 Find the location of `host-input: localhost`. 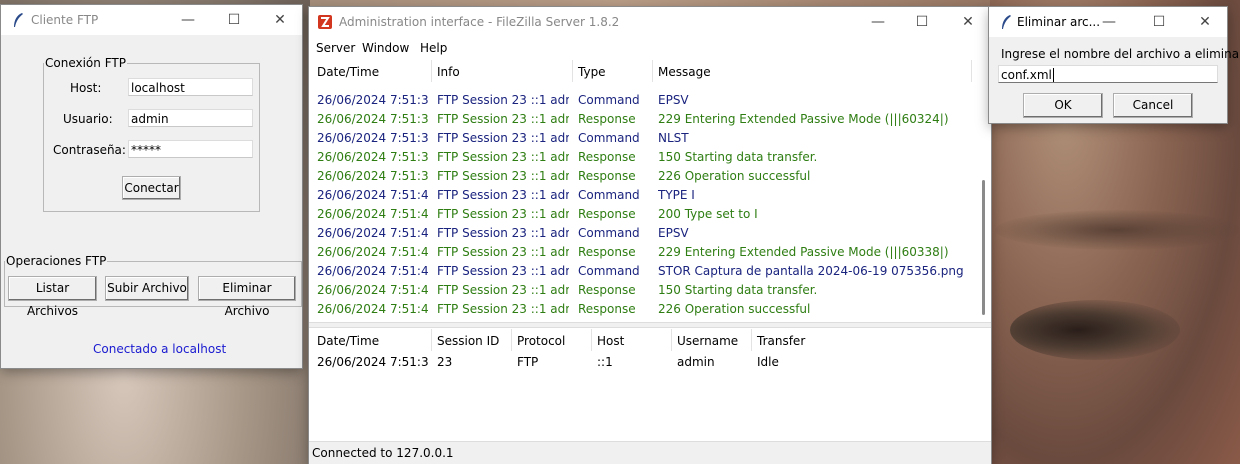

host-input: localhost is located at coordinates (190, 87).